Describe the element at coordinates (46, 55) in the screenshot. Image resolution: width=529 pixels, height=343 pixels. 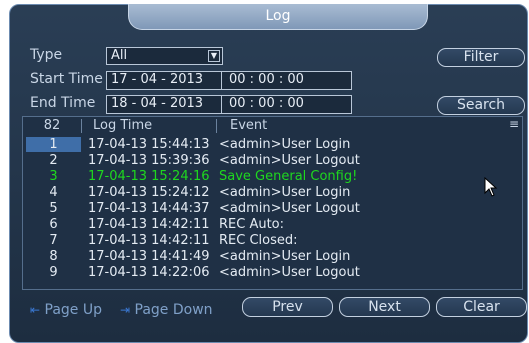
I see `type-label: Type` at that location.